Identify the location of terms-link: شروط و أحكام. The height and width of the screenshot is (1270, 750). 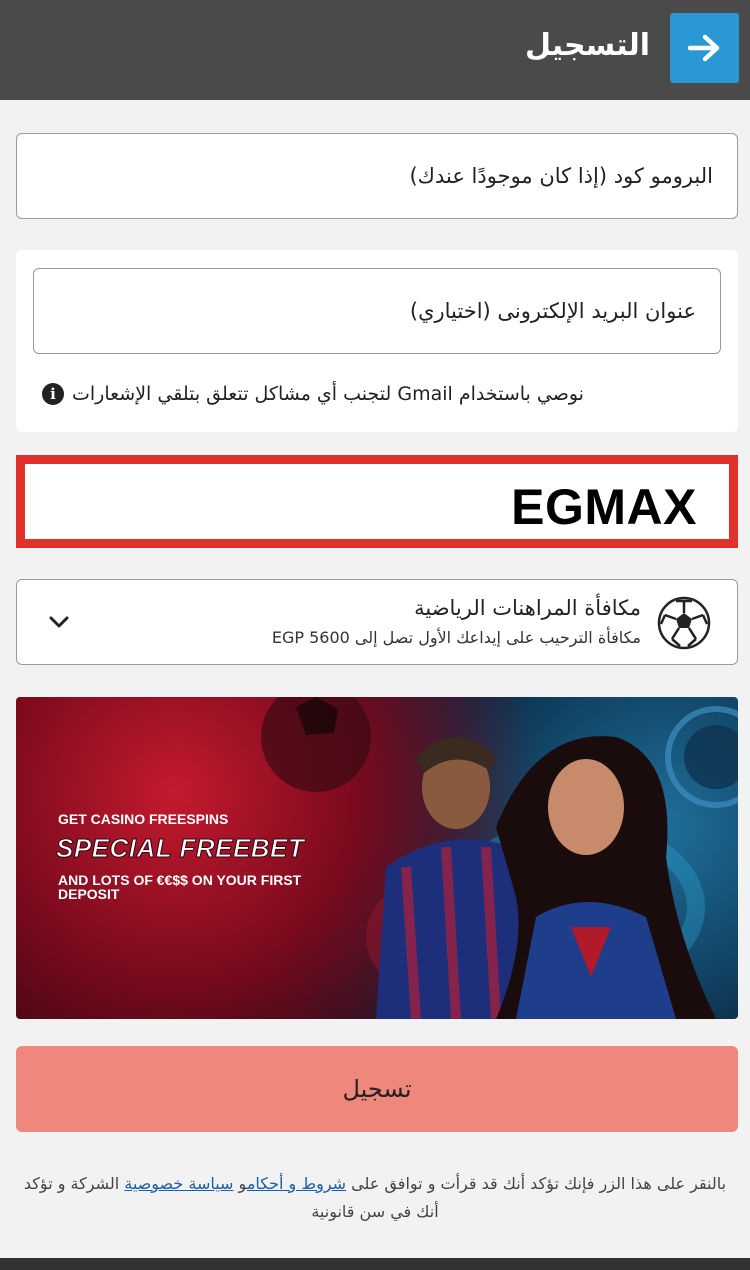
(296, 1183).